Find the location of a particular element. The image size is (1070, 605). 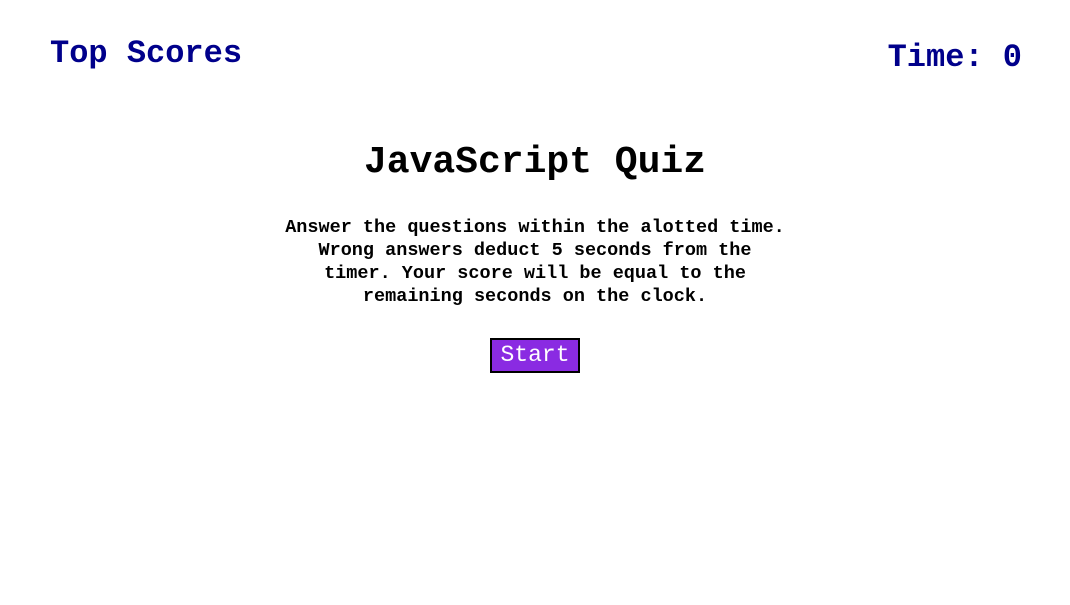

timer-label: Time: is located at coordinates (945, 57).